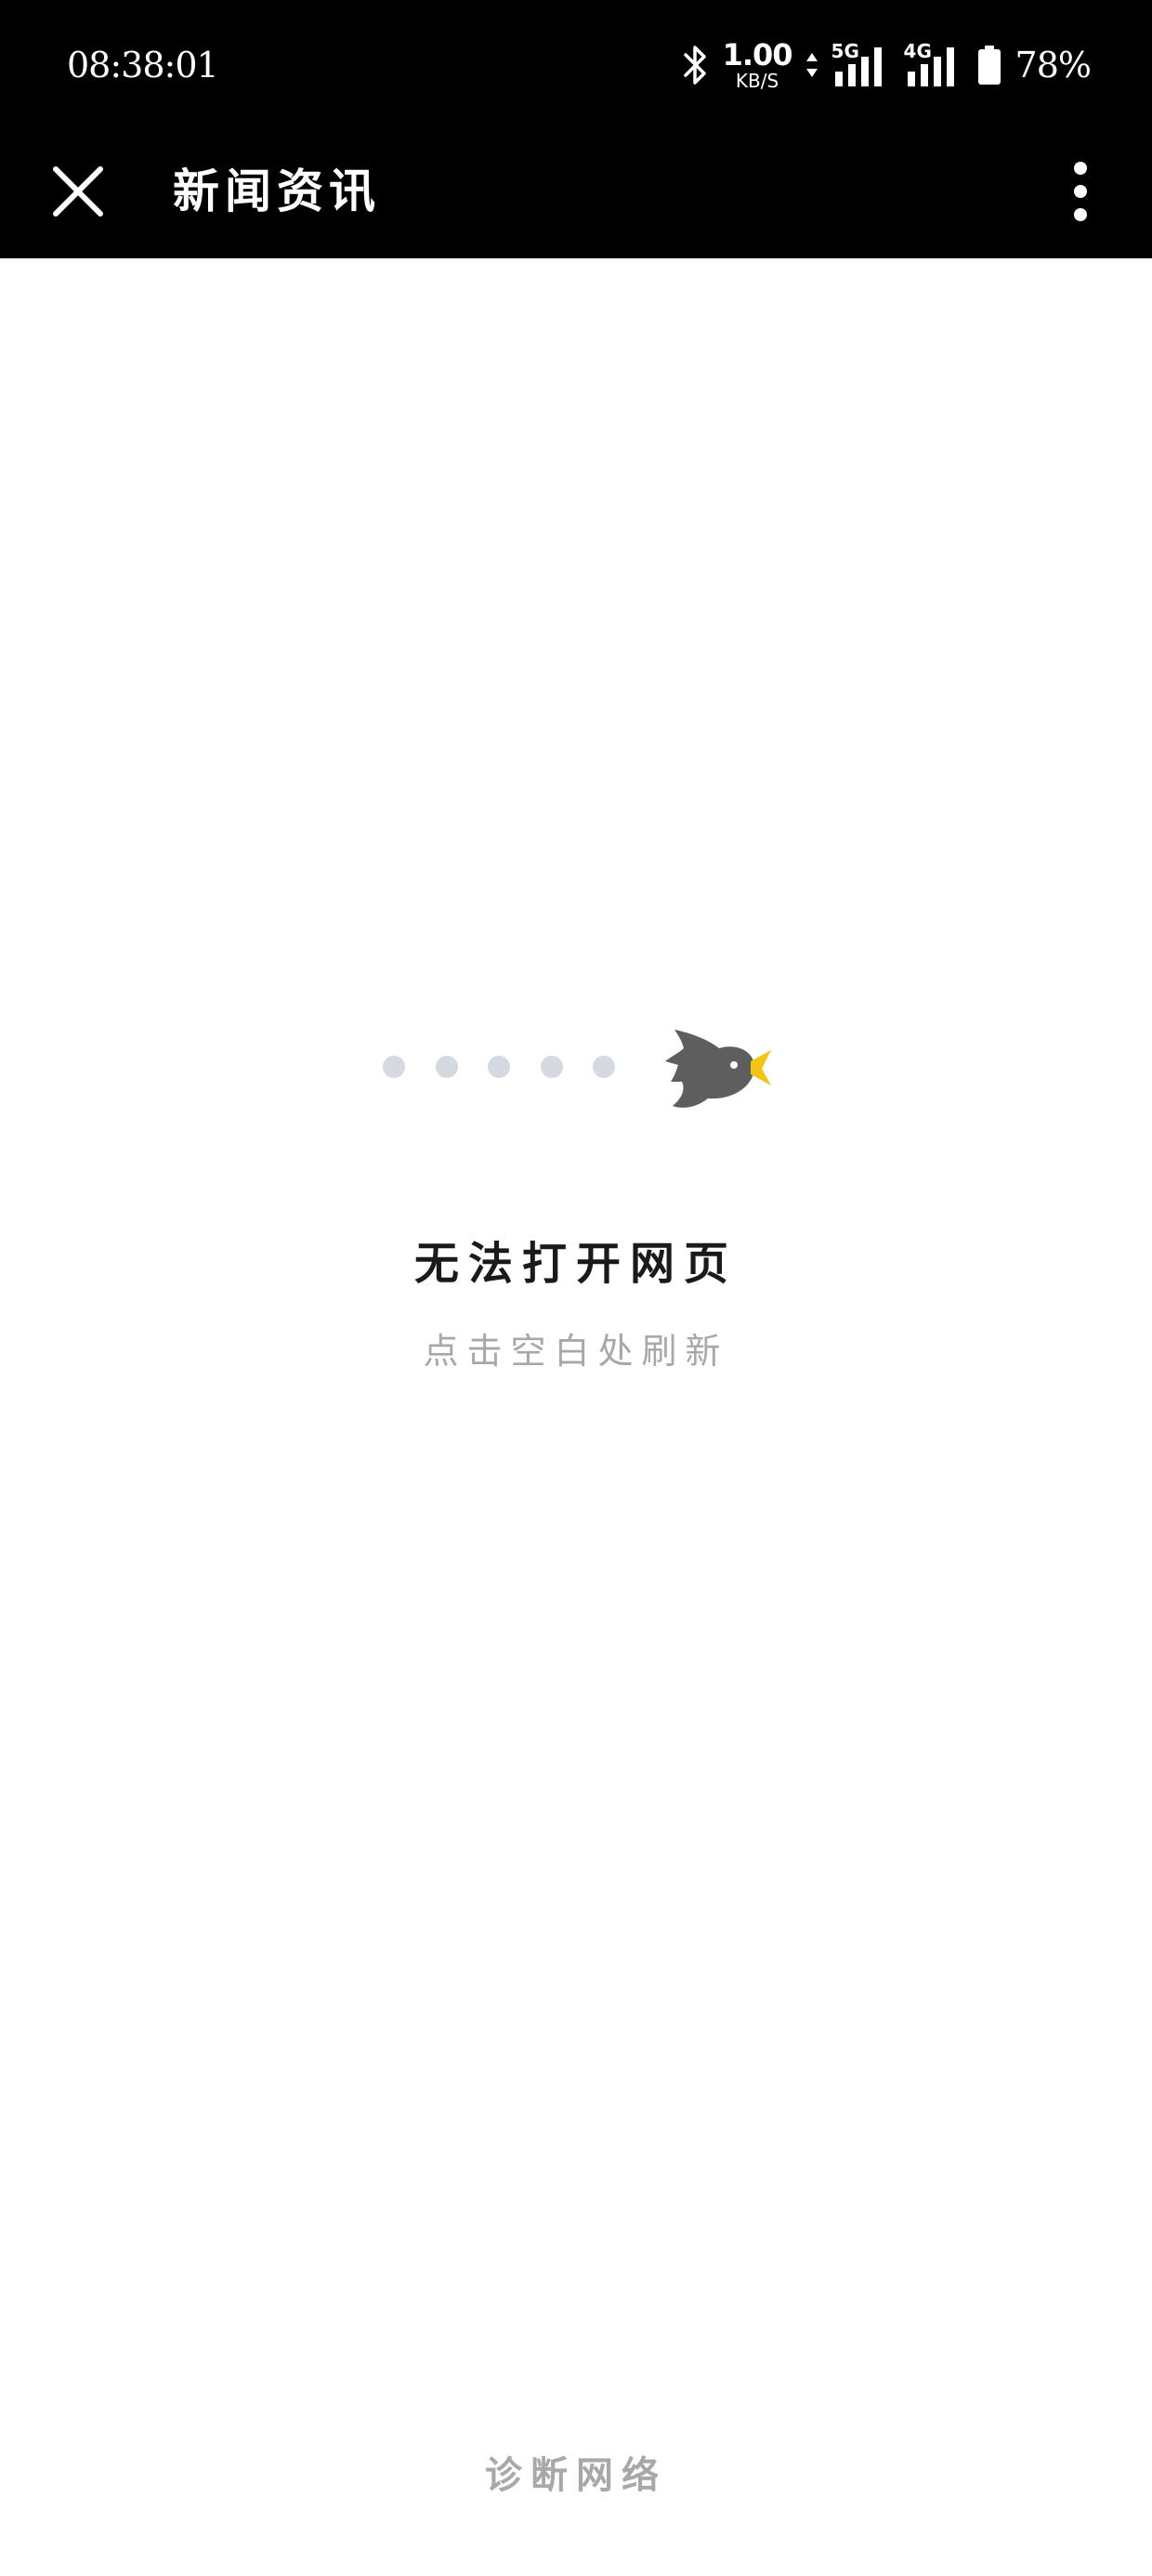  I want to click on close-button, so click(78, 191).